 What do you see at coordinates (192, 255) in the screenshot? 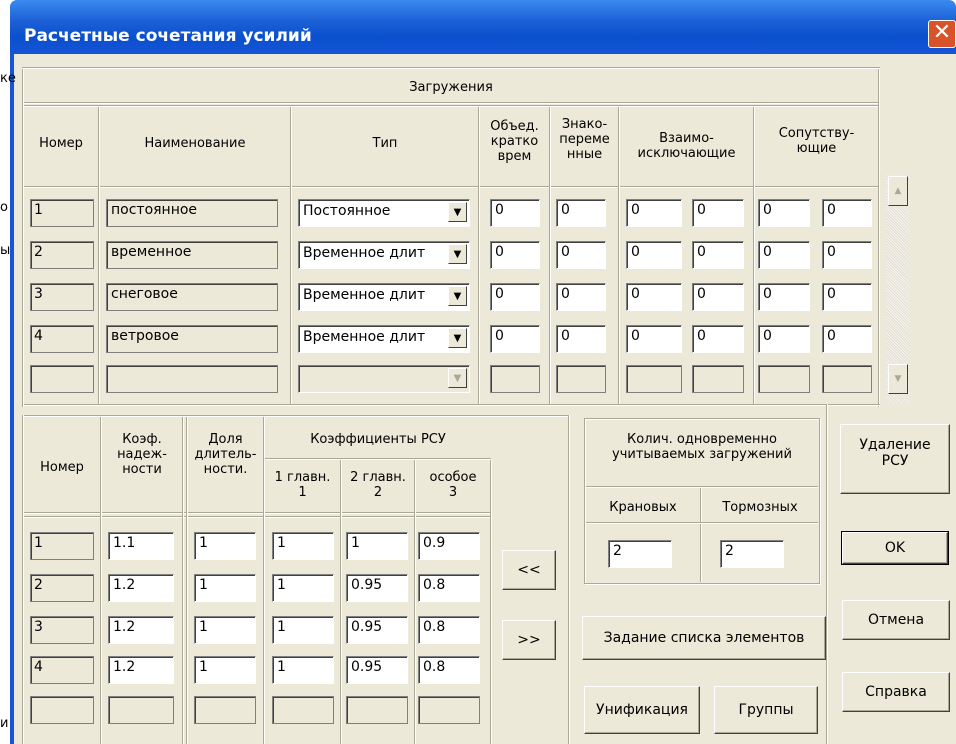
I see `load-name: временное` at bounding box center [192, 255].